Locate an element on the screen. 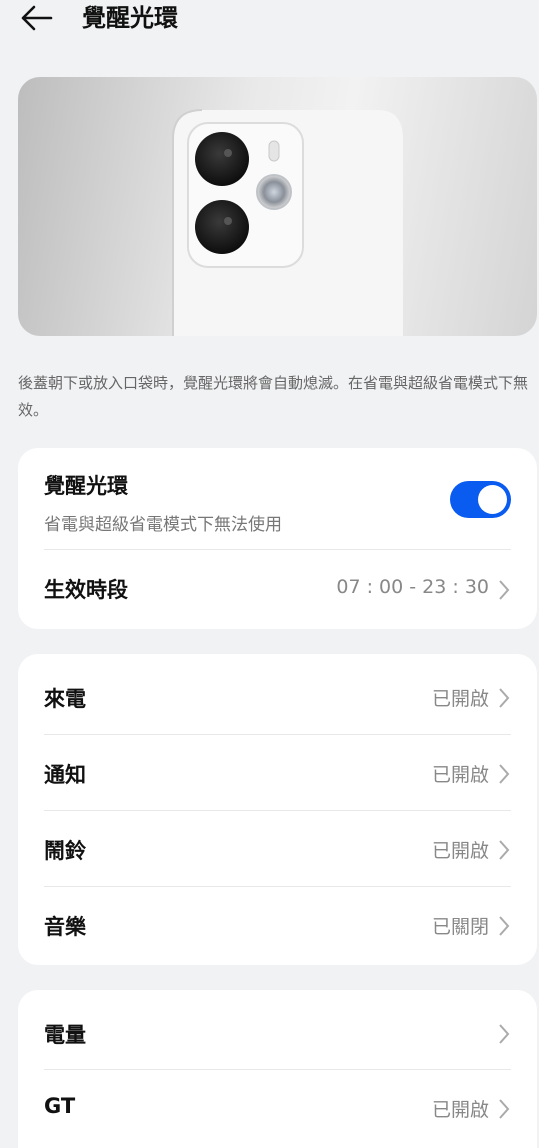 The width and height of the screenshot is (539, 1148). list-item-notification: 通知 已開啟 is located at coordinates (277, 773).